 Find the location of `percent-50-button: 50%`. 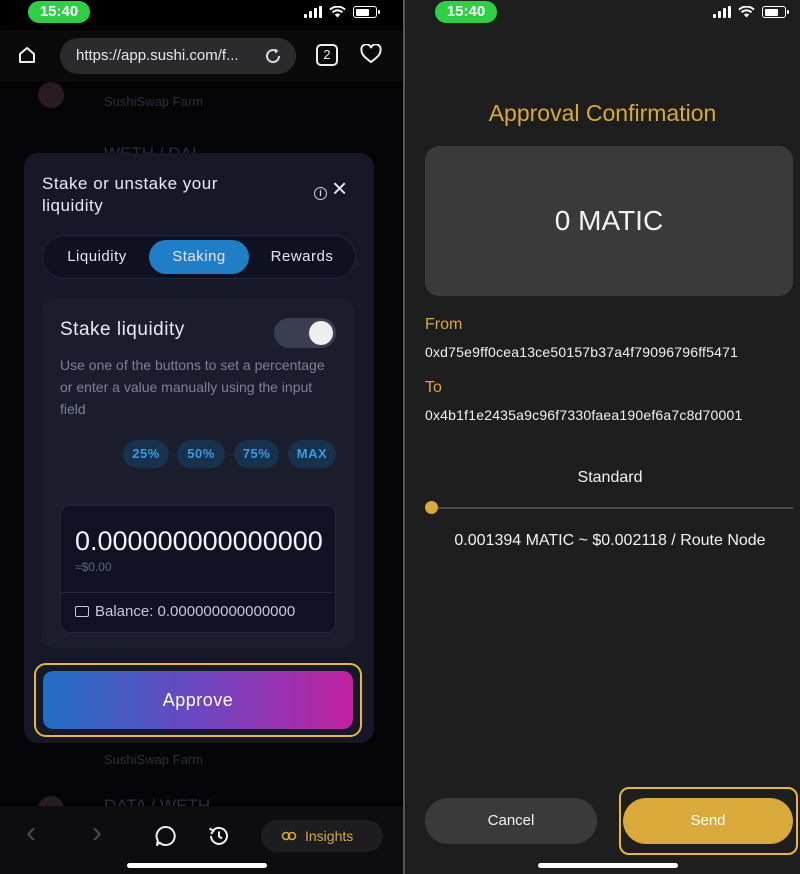

percent-50-button: 50% is located at coordinates (201, 454).